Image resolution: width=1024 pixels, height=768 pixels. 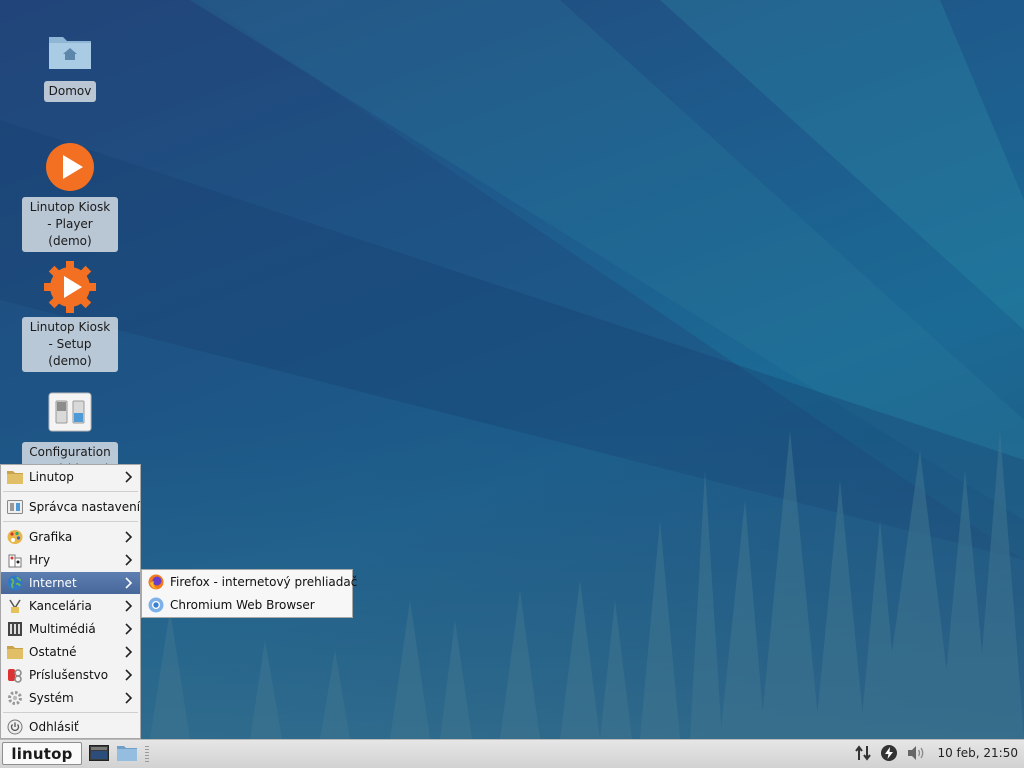 I want to click on play-icon, so click(x=70, y=167).